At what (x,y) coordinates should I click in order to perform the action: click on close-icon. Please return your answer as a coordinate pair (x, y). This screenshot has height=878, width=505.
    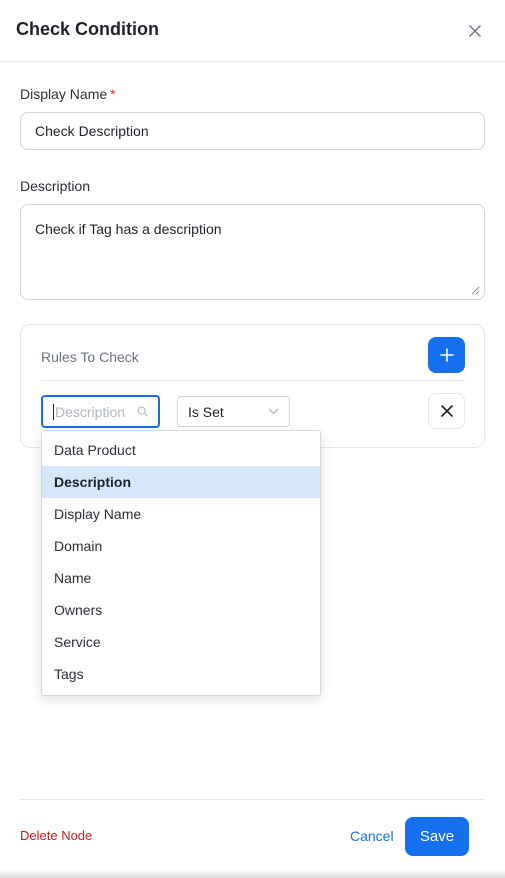
    Looking at the image, I should click on (475, 31).